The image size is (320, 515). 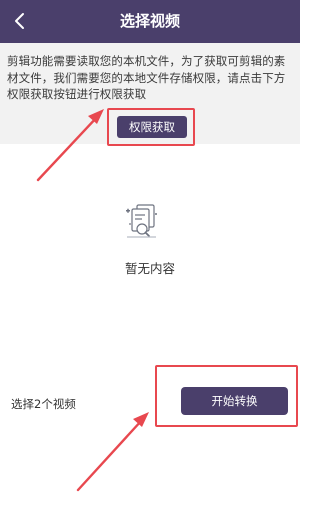 I want to click on chevron-left-icon, so click(x=19, y=21).